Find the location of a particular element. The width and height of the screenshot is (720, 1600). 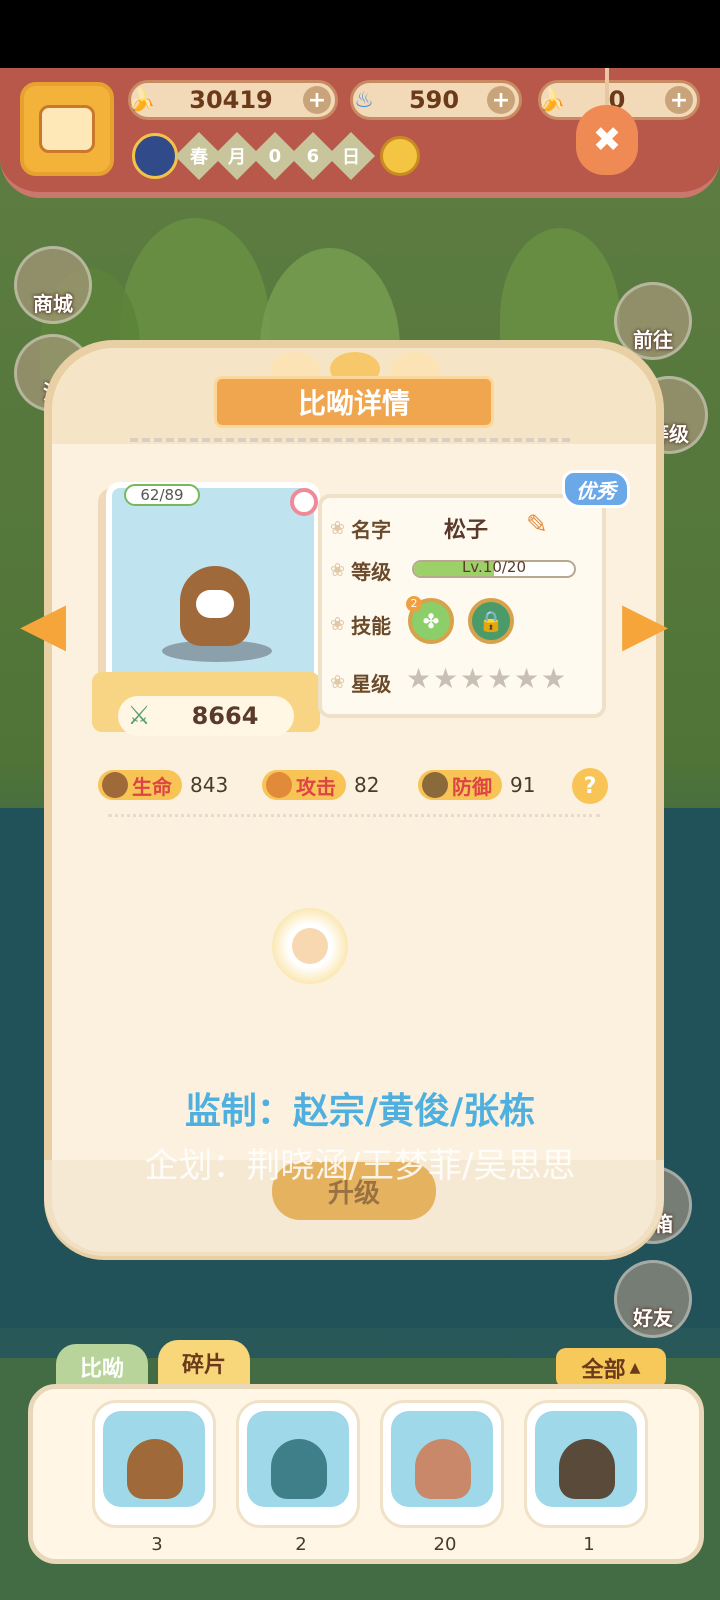

power-badge: ⚔ 8664 is located at coordinates (206, 716).